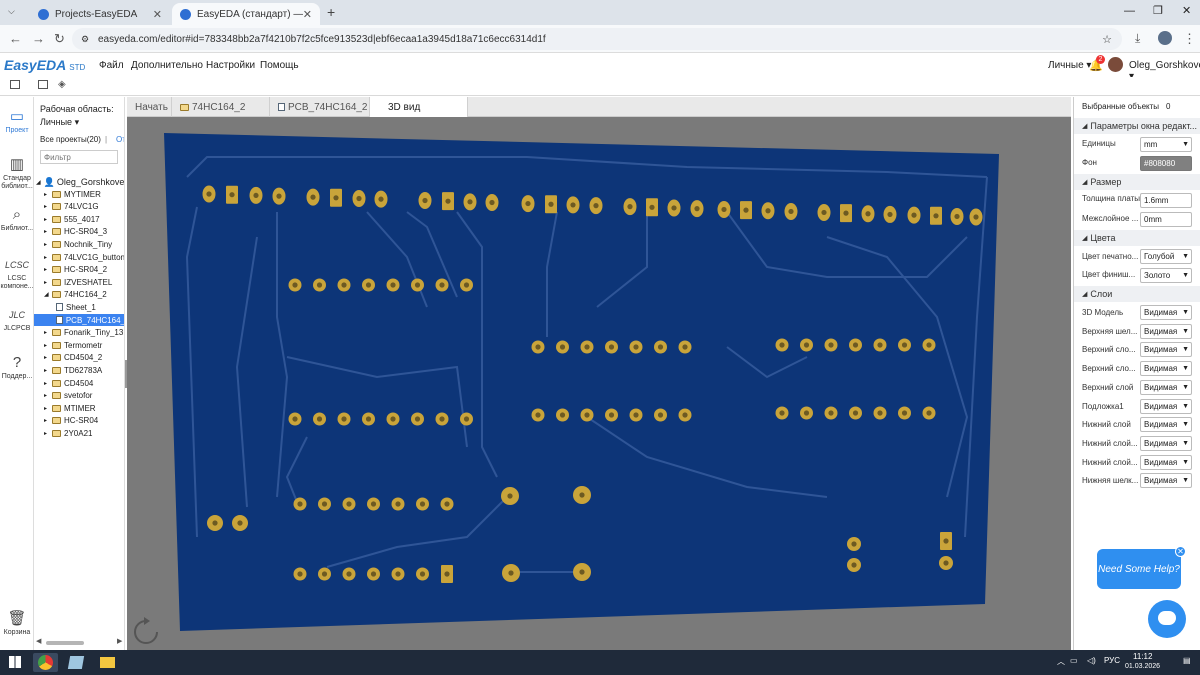  I want to click on tree-folder-item: ▸ Termometr, so click(79, 345).